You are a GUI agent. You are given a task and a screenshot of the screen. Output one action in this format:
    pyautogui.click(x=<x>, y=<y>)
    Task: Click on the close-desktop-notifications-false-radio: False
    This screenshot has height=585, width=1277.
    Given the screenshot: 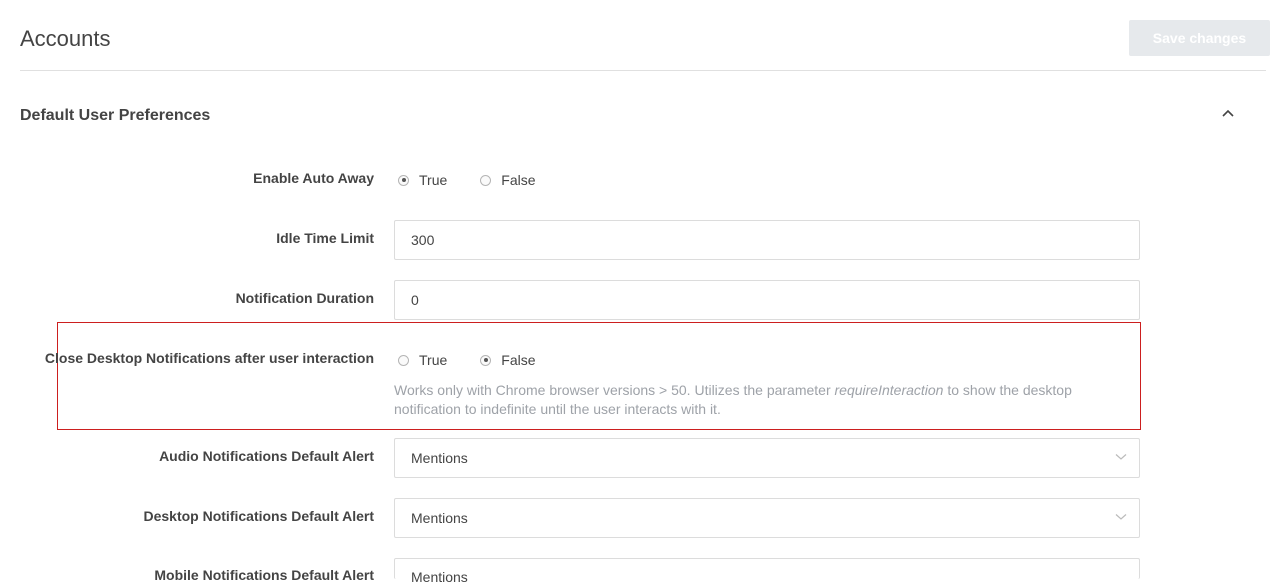 What is the action you would take?
    pyautogui.click(x=508, y=360)
    